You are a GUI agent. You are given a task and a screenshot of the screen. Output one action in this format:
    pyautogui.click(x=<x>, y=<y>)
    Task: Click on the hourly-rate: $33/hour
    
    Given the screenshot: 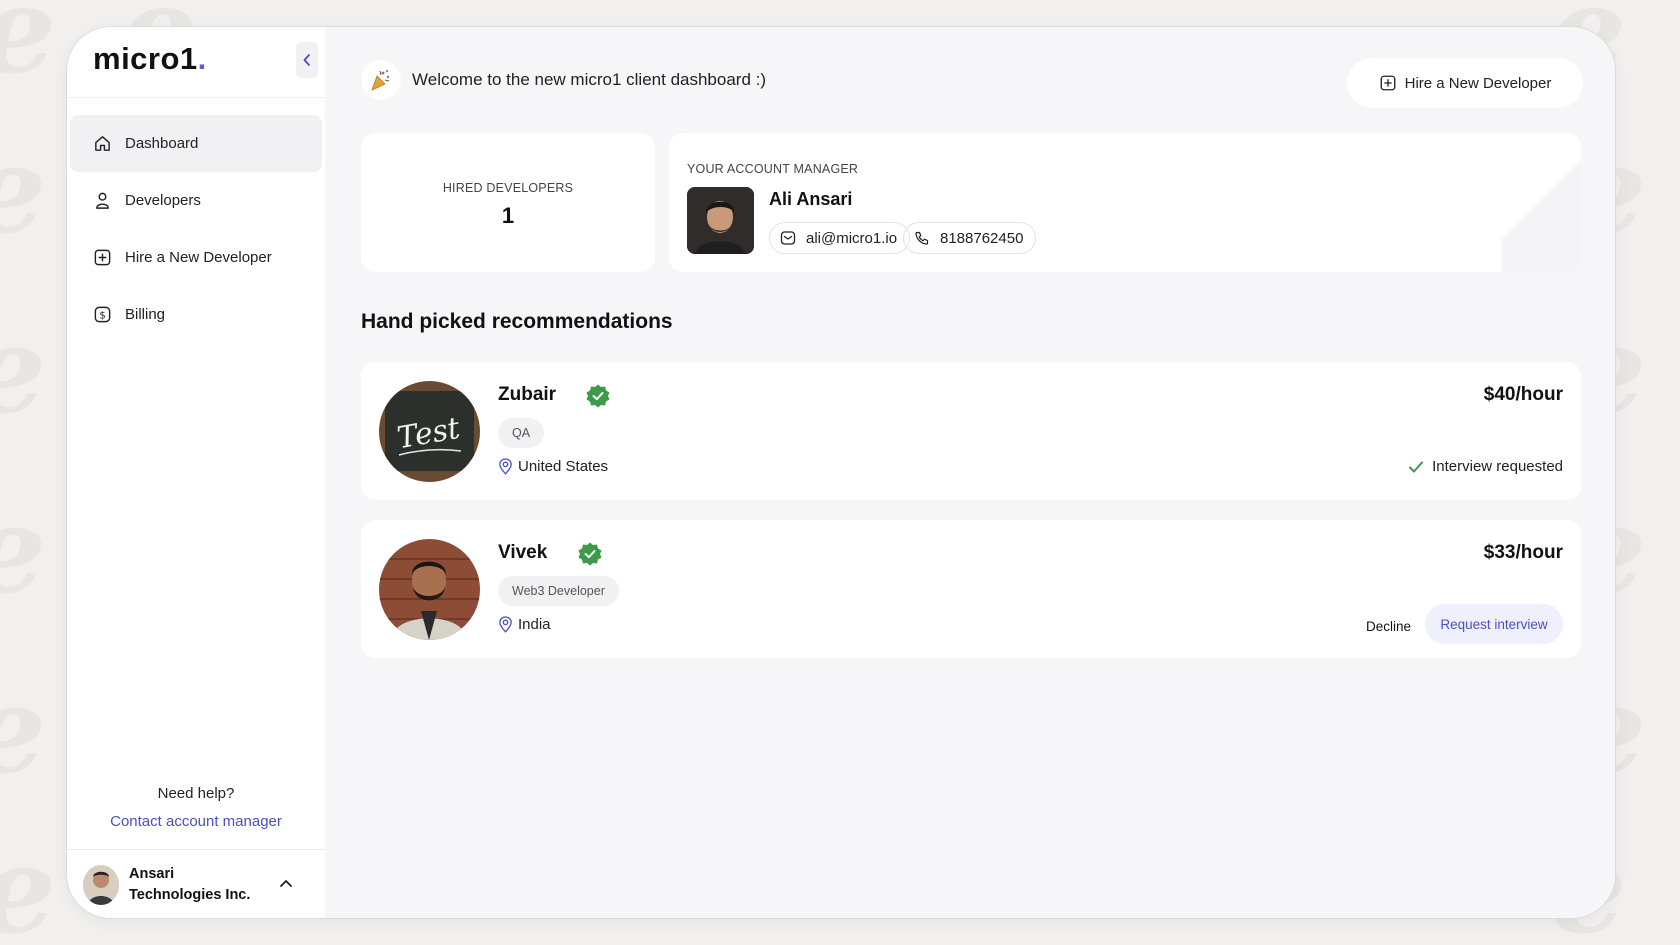 What is the action you would take?
    pyautogui.click(x=1523, y=552)
    